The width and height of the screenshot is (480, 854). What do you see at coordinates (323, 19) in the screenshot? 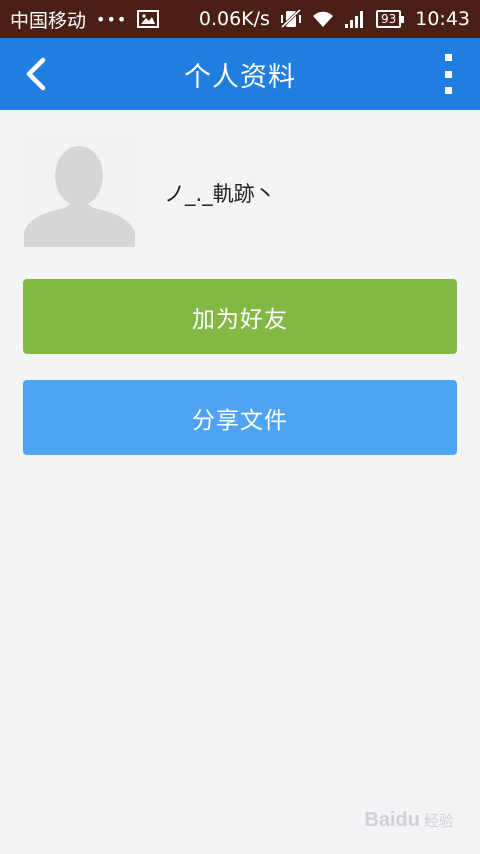
I see `wifi-icon` at bounding box center [323, 19].